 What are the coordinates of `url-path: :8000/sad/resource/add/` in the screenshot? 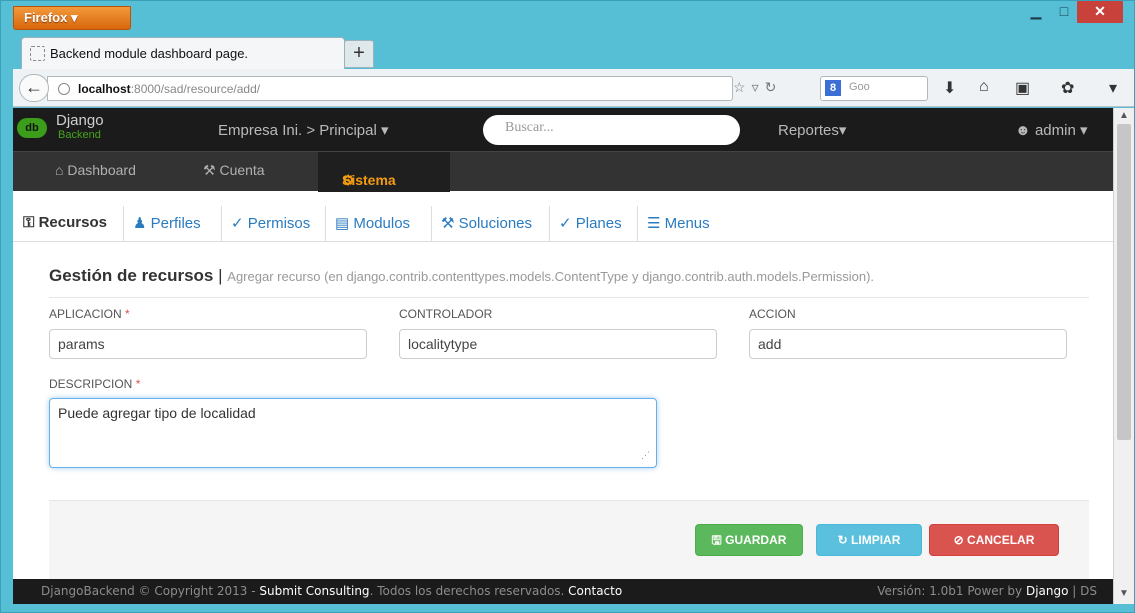 It's located at (195, 89).